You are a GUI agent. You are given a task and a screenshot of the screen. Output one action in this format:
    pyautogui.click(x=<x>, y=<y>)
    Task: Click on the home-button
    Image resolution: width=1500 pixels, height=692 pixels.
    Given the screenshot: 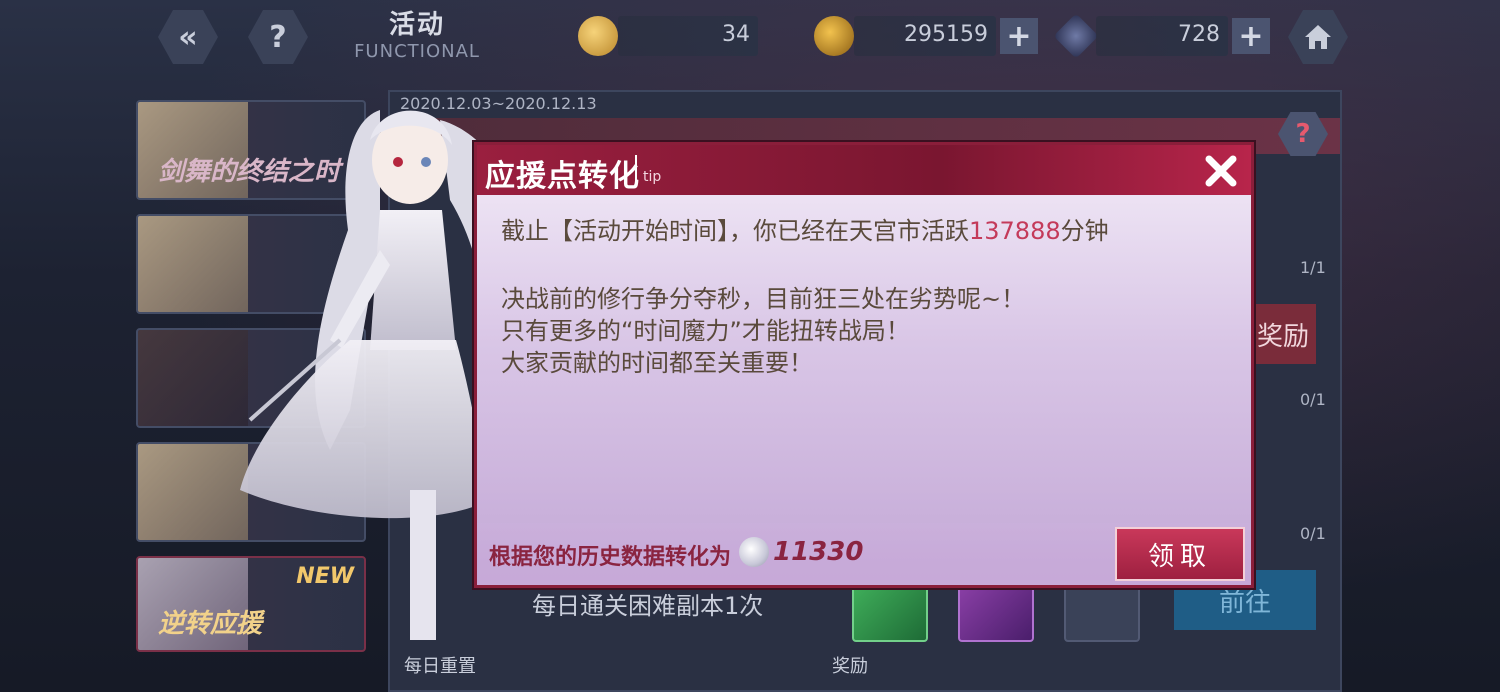 What is the action you would take?
    pyautogui.click(x=1318, y=37)
    